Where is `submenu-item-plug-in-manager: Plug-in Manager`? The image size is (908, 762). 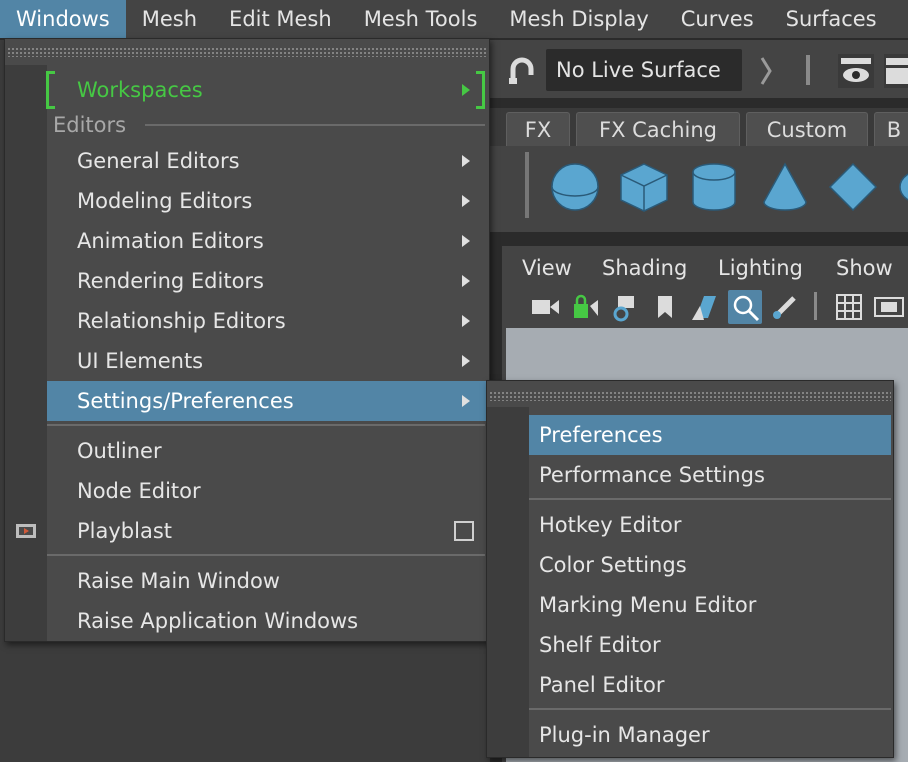
submenu-item-plug-in-manager: Plug-in Manager is located at coordinates (710, 735).